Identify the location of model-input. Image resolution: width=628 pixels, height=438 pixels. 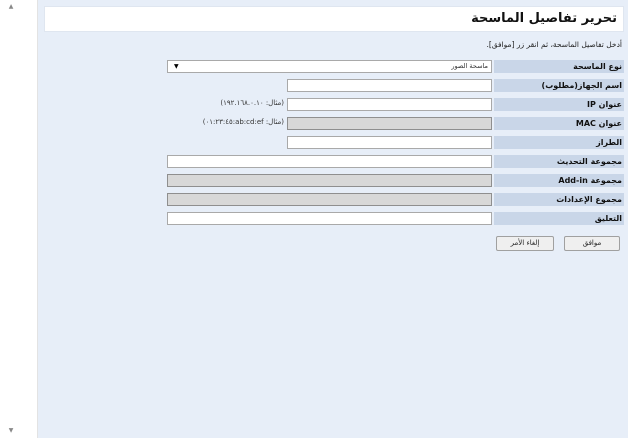
(389, 142).